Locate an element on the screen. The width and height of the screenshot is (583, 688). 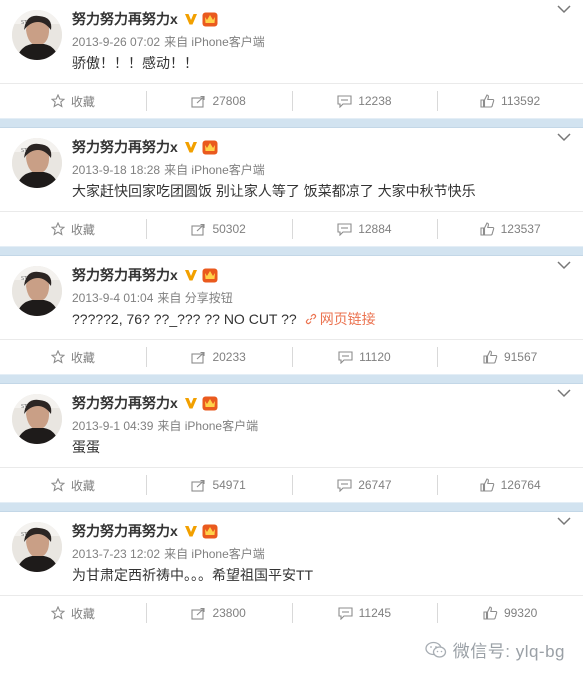
post-time: 2013-9-18 18:28 is located at coordinates (116, 170).